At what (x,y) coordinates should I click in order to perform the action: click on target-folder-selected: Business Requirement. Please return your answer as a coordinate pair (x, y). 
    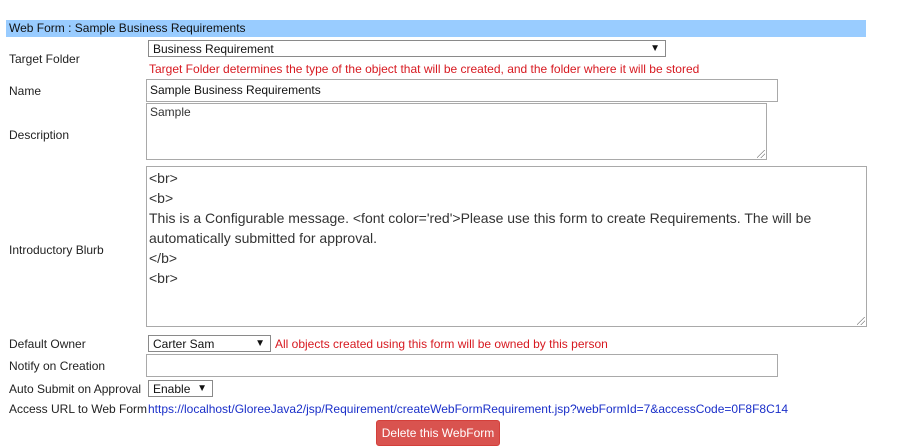
    Looking at the image, I should click on (213, 49).